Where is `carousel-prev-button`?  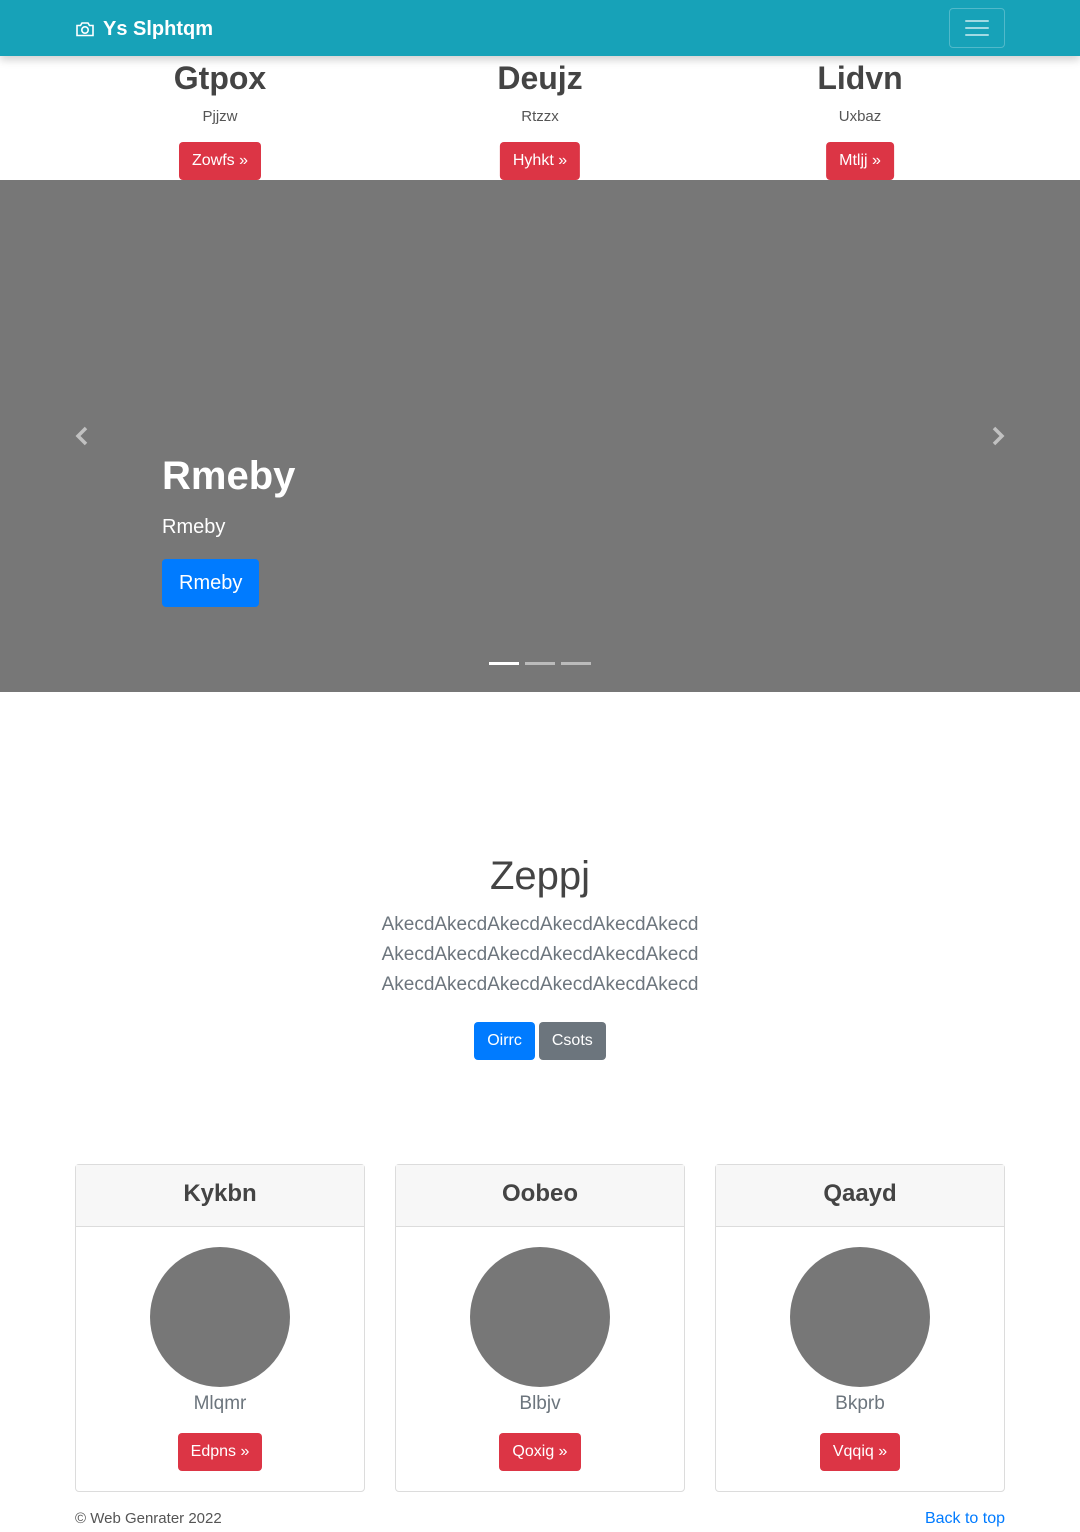
carousel-prev-button is located at coordinates (82, 436).